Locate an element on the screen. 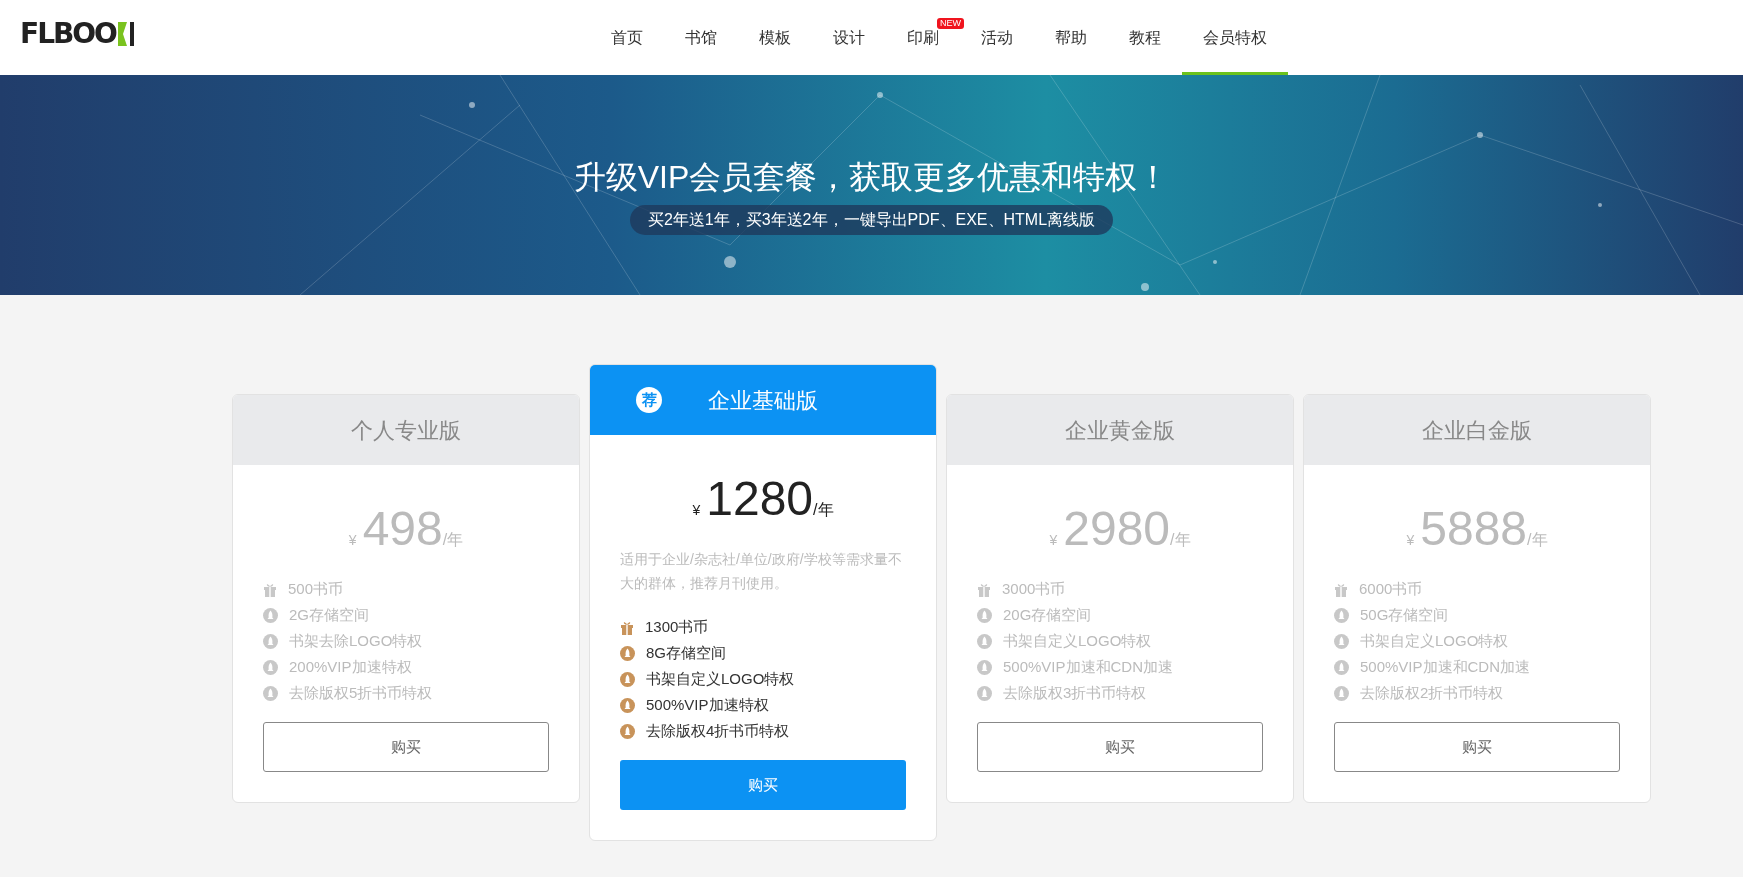 The width and height of the screenshot is (1743, 877). nav-tab: 模板 is located at coordinates (775, 37).